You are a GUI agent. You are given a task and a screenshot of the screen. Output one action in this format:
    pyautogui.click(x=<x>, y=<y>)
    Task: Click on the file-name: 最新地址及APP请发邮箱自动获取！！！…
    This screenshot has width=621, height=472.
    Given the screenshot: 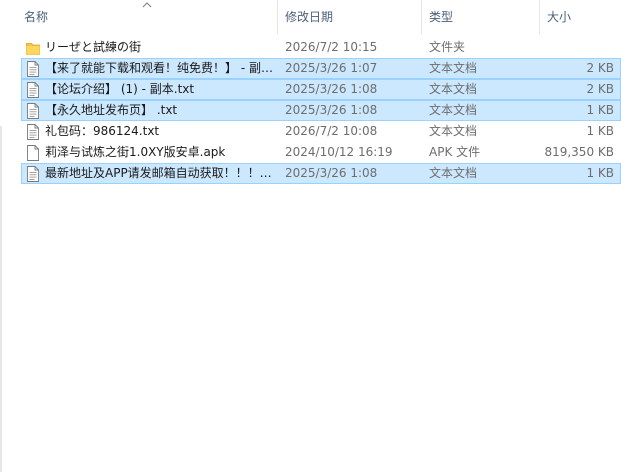 What is the action you would take?
    pyautogui.click(x=158, y=173)
    